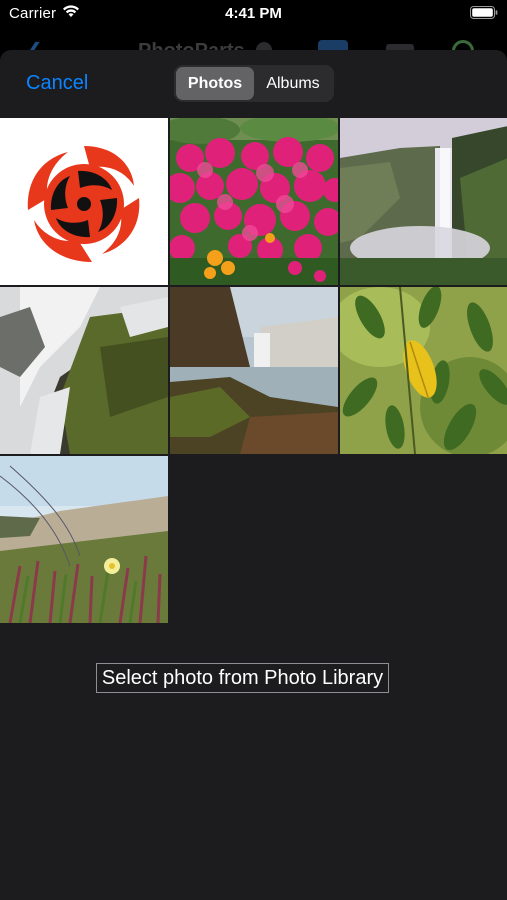 This screenshot has width=507, height=900. What do you see at coordinates (293, 83) in the screenshot?
I see `tab-albums: Albums` at bounding box center [293, 83].